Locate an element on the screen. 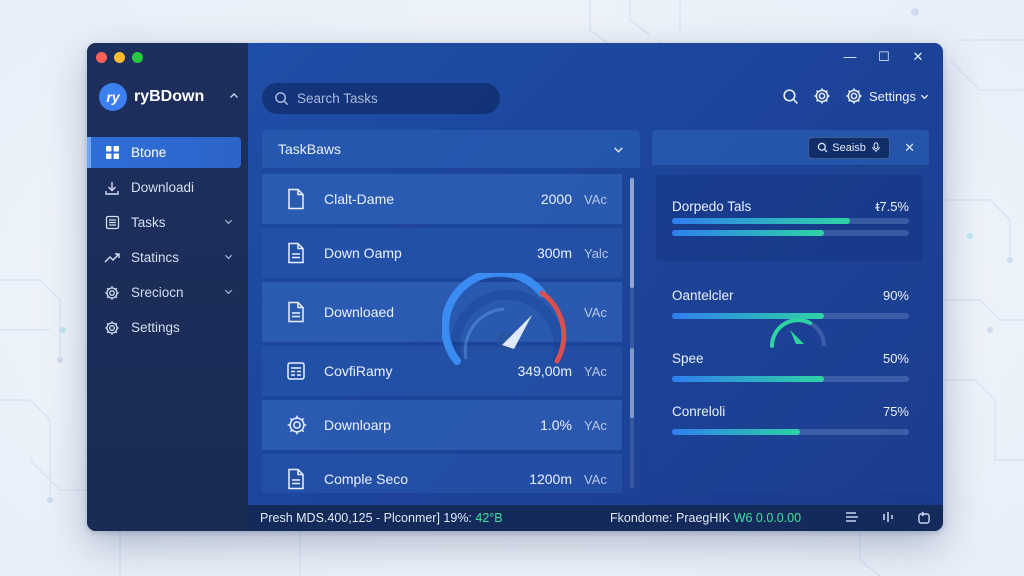 Image resolution: width=1024 pixels, height=576 pixels. task-name: Downloarp is located at coordinates (357, 425).